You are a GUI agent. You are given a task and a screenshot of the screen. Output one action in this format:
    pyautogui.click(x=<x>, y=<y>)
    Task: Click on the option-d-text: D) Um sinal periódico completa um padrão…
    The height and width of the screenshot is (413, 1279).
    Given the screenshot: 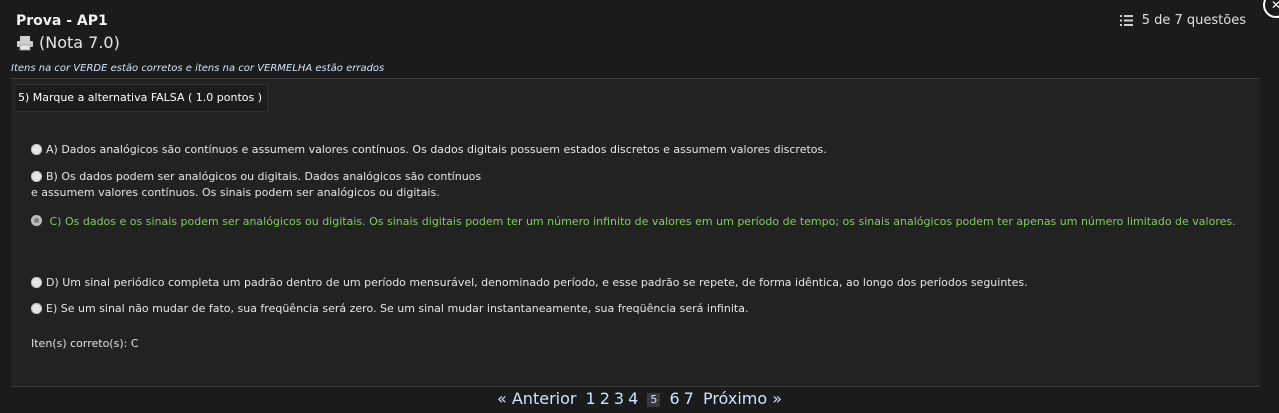 What is the action you would take?
    pyautogui.click(x=537, y=282)
    